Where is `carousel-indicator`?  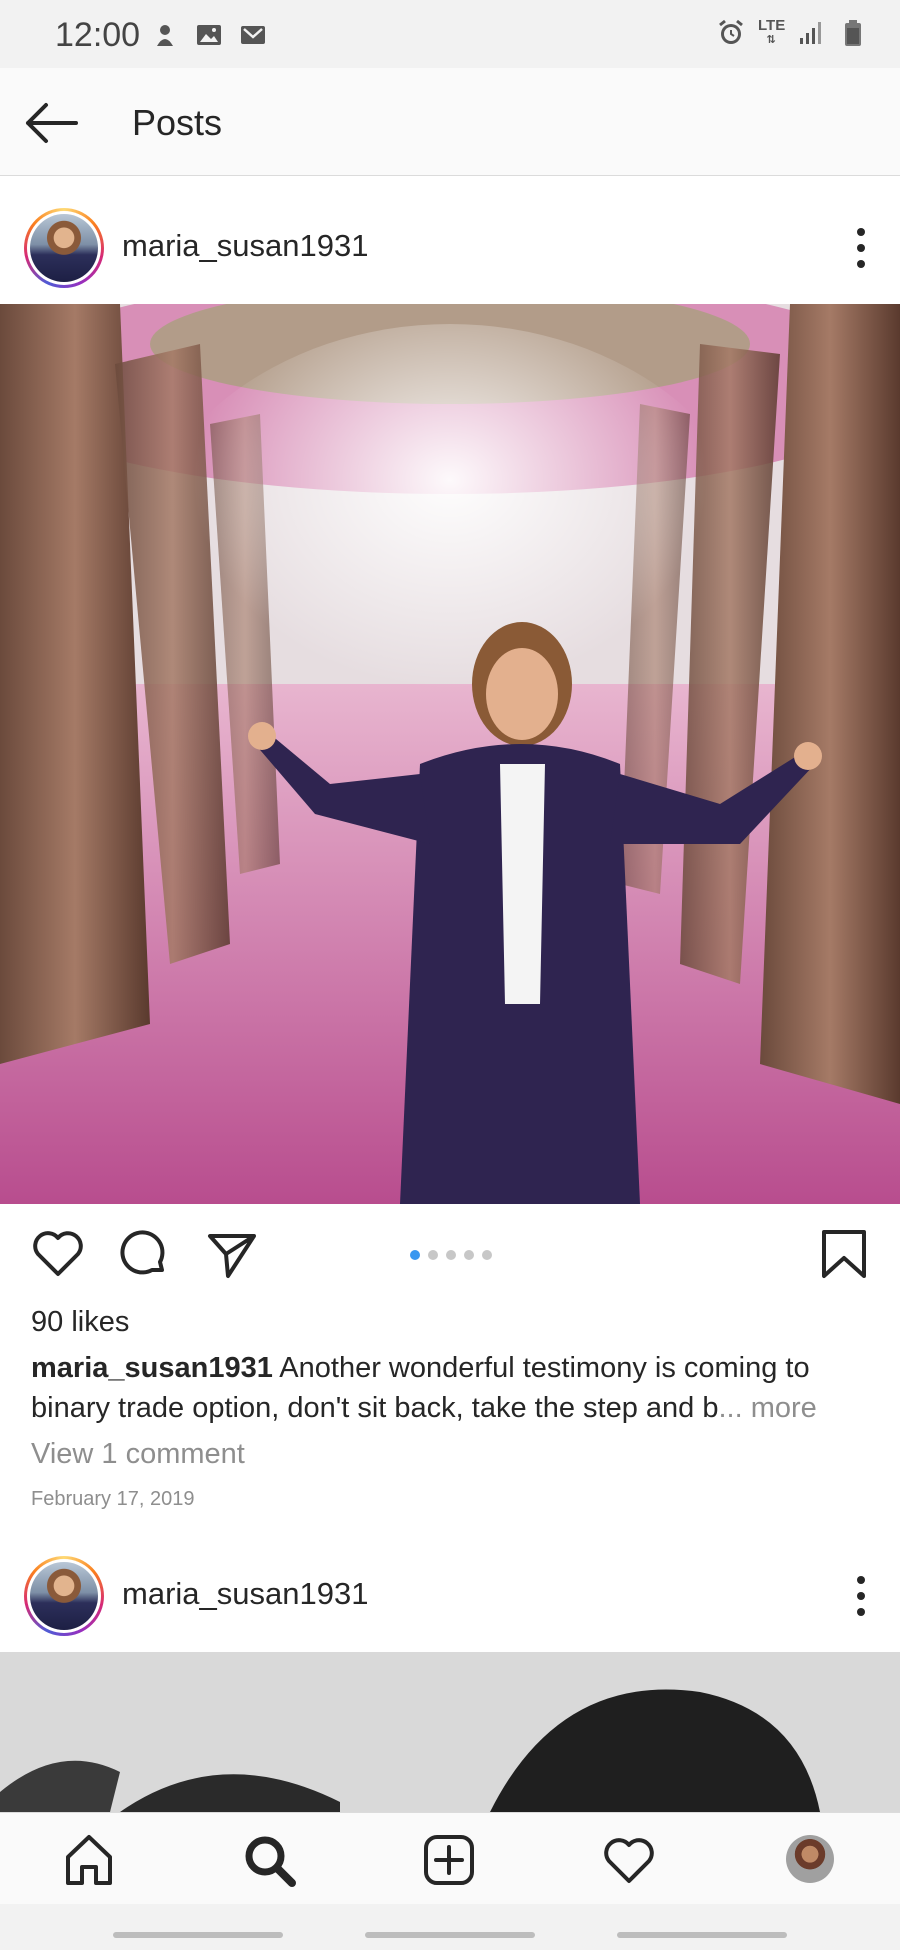
carousel-indicator is located at coordinates (451, 1255).